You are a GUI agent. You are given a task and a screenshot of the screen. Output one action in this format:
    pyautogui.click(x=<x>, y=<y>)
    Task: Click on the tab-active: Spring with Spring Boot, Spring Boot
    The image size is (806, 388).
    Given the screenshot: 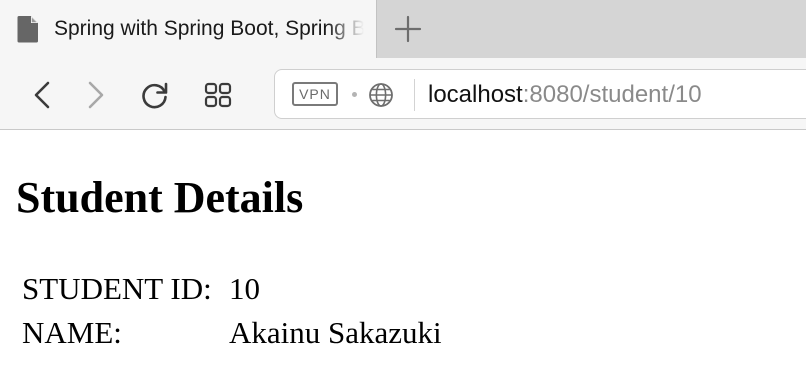 What is the action you would take?
    pyautogui.click(x=188, y=29)
    